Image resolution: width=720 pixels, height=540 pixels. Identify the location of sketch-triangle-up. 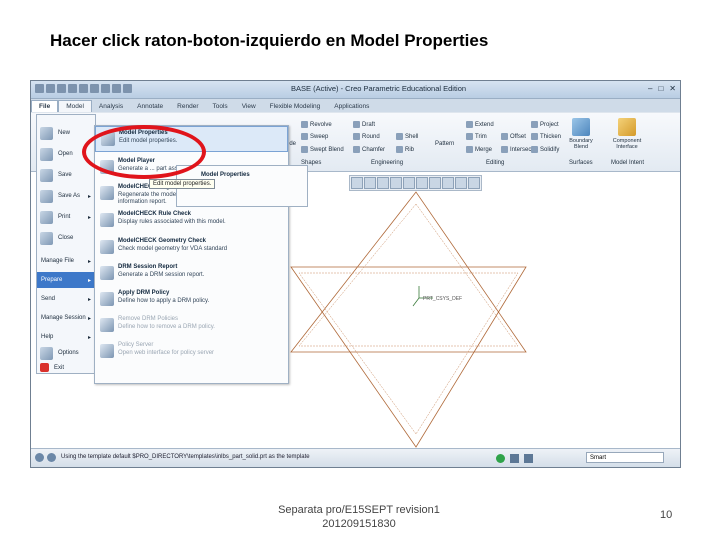
(408, 272).